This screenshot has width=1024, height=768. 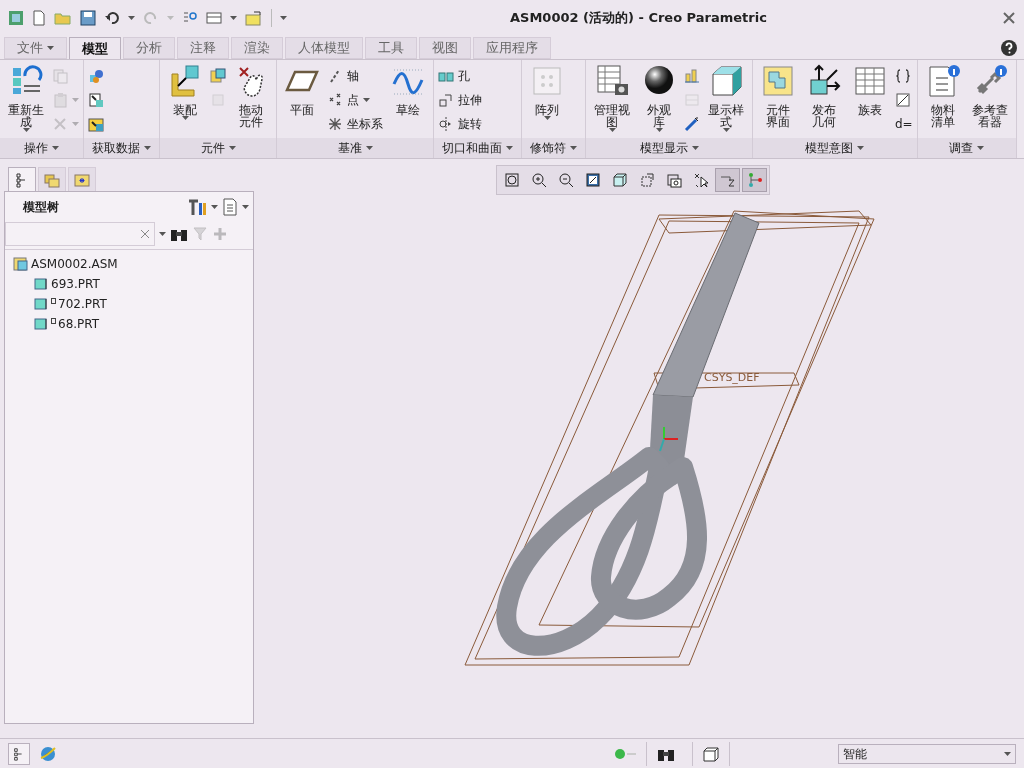 I want to click on ribbon-tab: 分析, so click(x=149, y=48).